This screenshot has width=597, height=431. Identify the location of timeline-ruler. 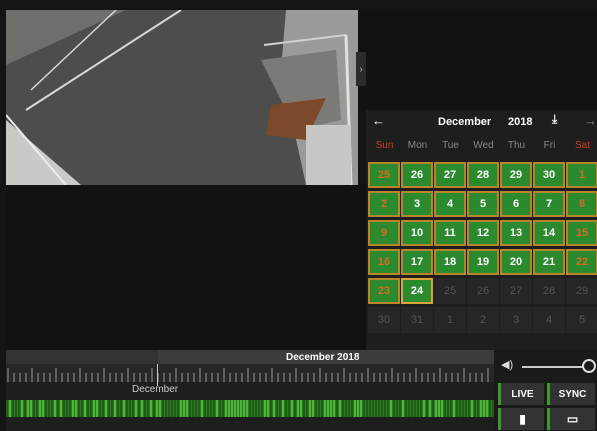
(250, 373).